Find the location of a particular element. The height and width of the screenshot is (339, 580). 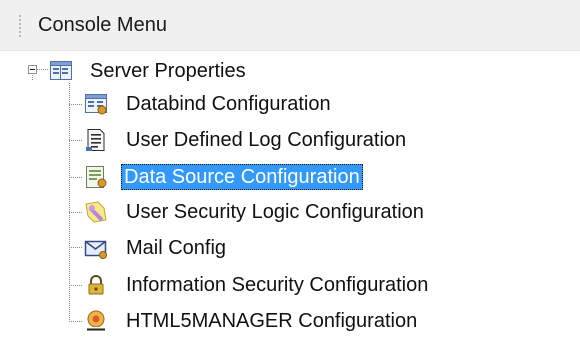

log-document-icon is located at coordinates (96, 140).